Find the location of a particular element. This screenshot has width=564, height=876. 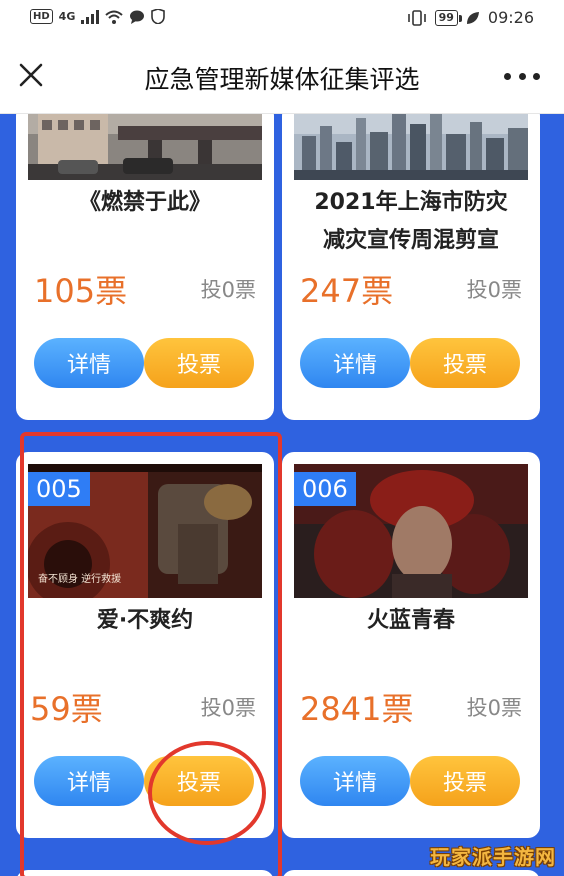

shield-icon is located at coordinates (158, 16).